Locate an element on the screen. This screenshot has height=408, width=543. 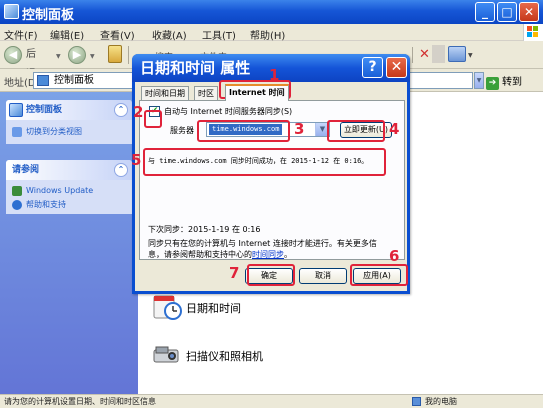
datetime-item-label: 日期和时间 is located at coordinates (213, 308).